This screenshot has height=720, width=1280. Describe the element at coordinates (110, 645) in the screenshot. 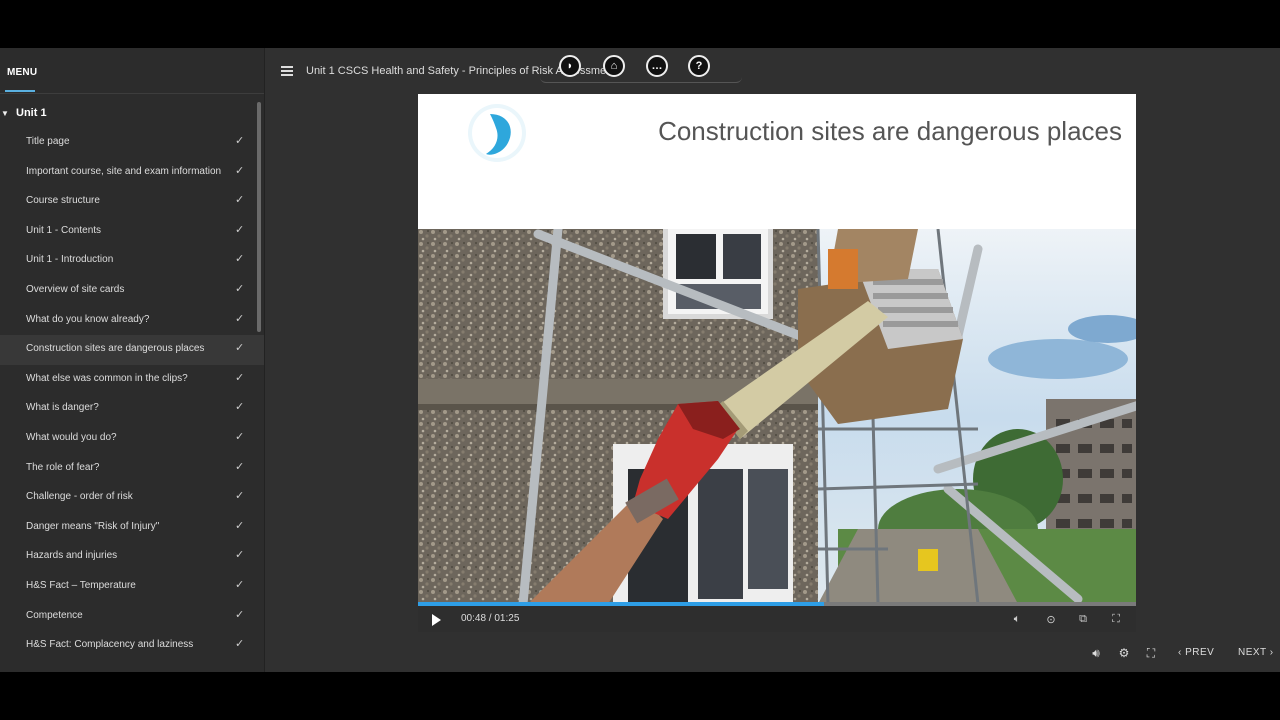

I see `lesson-label: H&S Fact: Complacency and laziness` at that location.